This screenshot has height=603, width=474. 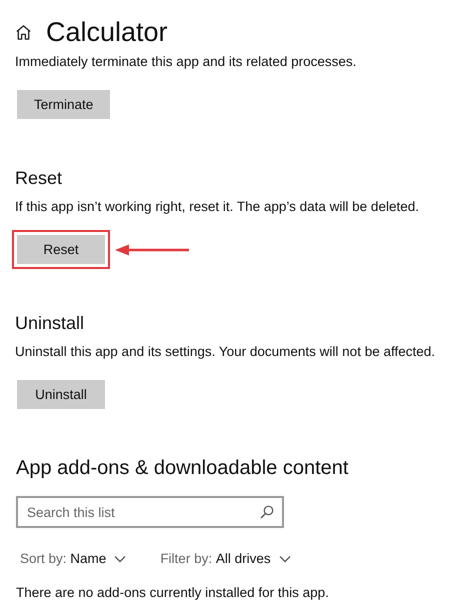 I want to click on search-field: Search this list, so click(x=150, y=512).